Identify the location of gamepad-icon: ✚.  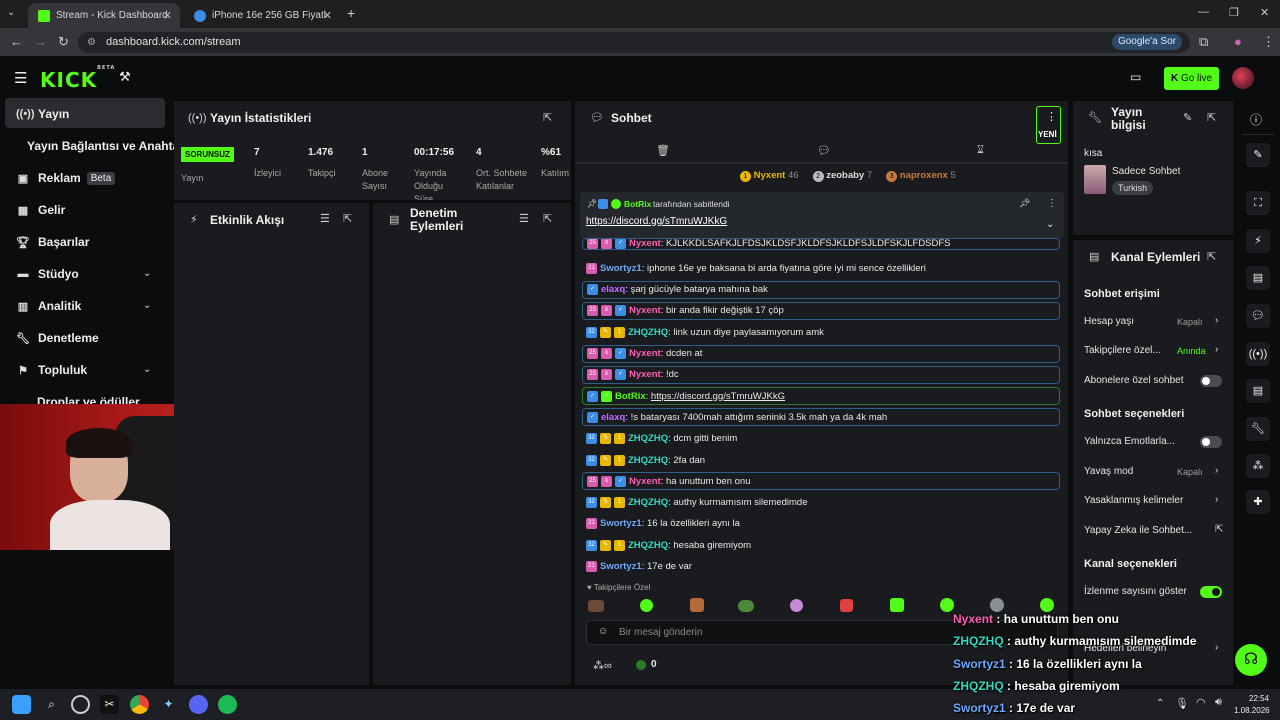
(1258, 502).